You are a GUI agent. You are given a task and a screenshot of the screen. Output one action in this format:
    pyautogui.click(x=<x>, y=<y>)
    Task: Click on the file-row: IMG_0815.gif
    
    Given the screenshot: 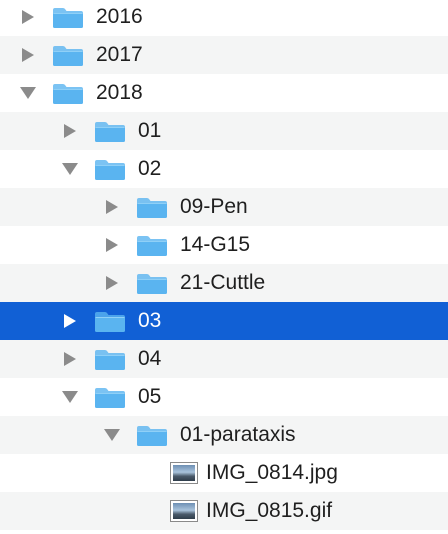 What is the action you would take?
    pyautogui.click(x=224, y=511)
    